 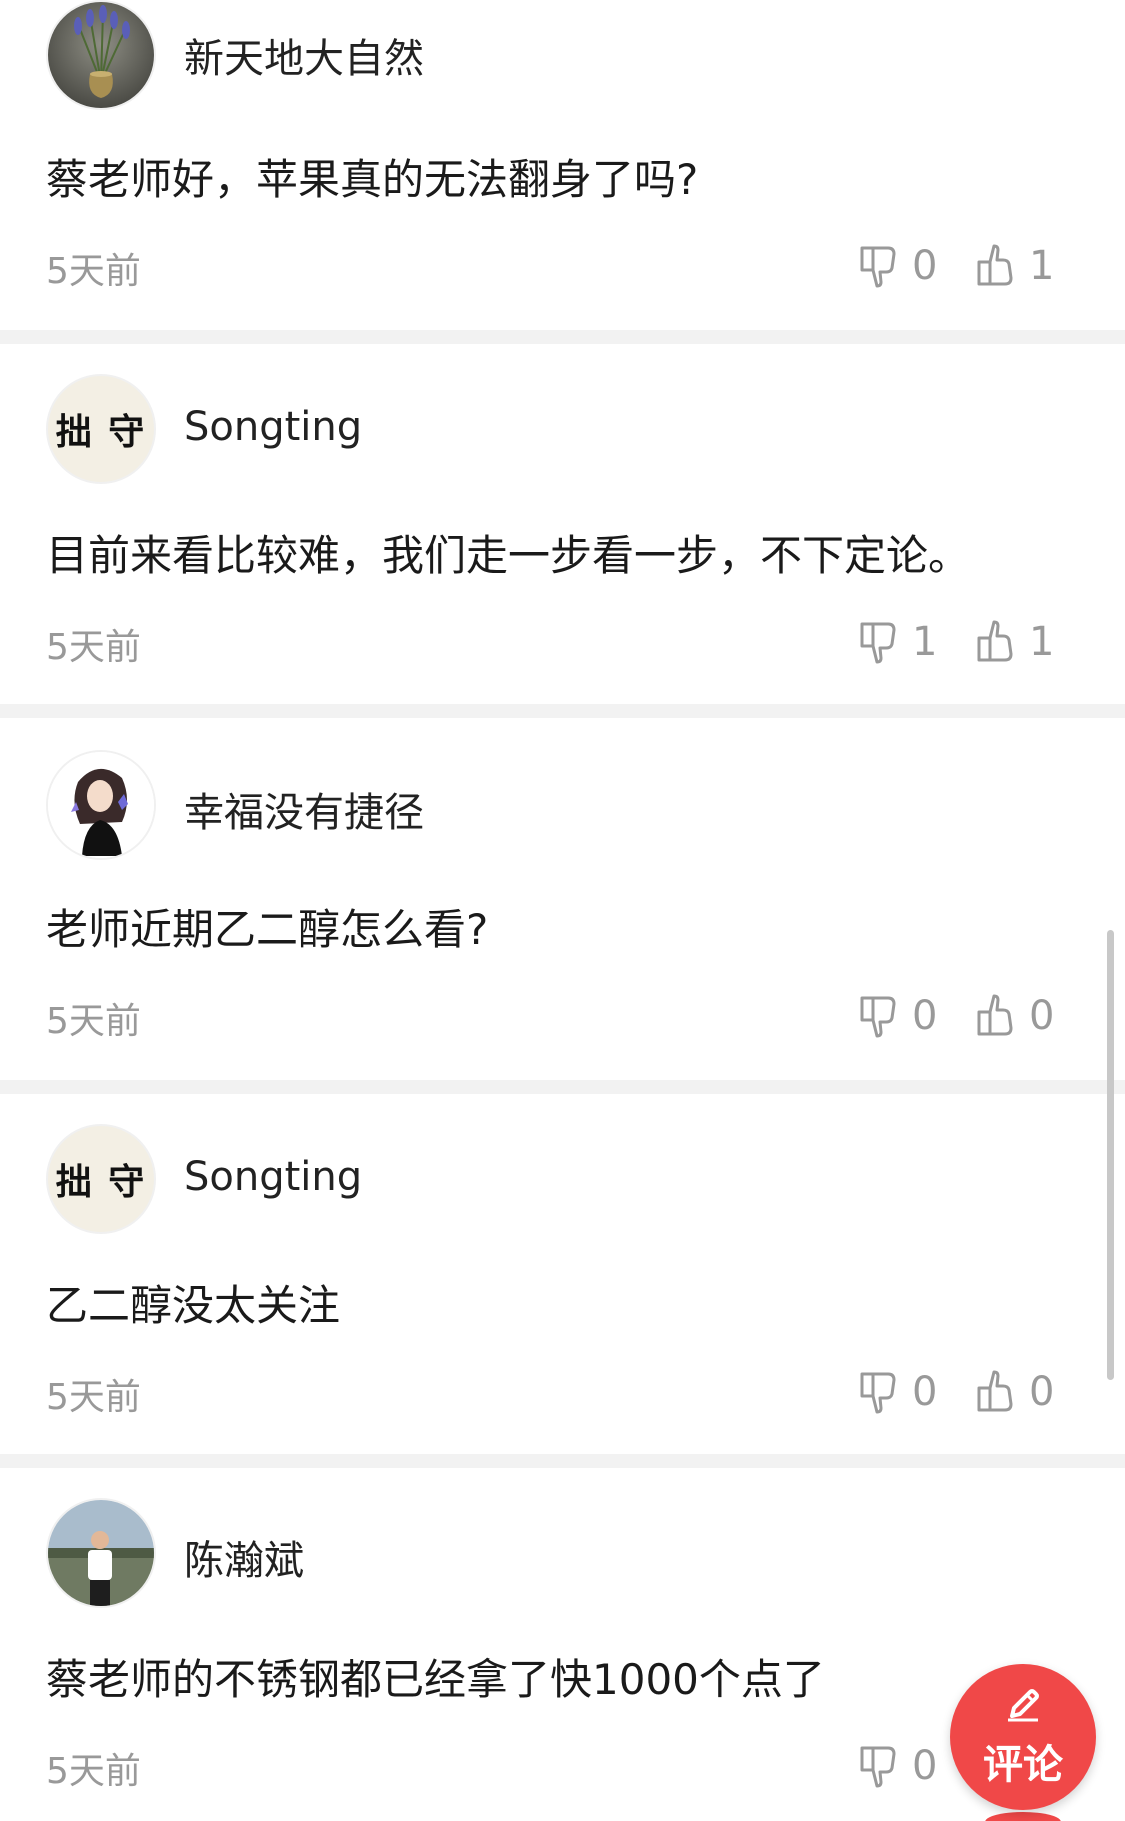 What do you see at coordinates (508, 555) in the screenshot?
I see `comment-text: 目前来看比较难，我们走一步看一步，不下定论。` at bounding box center [508, 555].